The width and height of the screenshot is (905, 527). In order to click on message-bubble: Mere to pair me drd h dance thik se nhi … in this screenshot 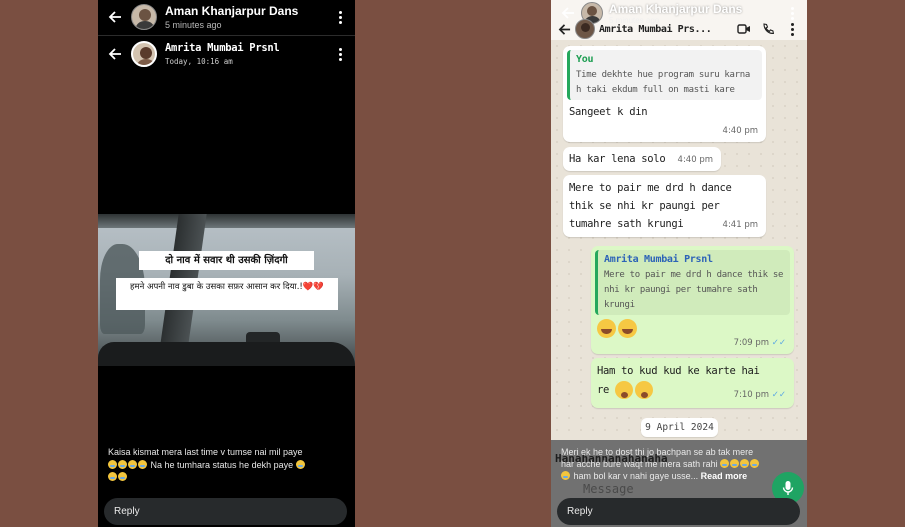, I will do `click(664, 206)`.